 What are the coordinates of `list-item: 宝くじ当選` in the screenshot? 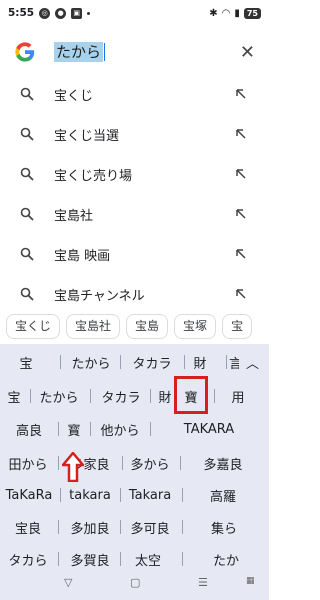 It's located at (134, 134).